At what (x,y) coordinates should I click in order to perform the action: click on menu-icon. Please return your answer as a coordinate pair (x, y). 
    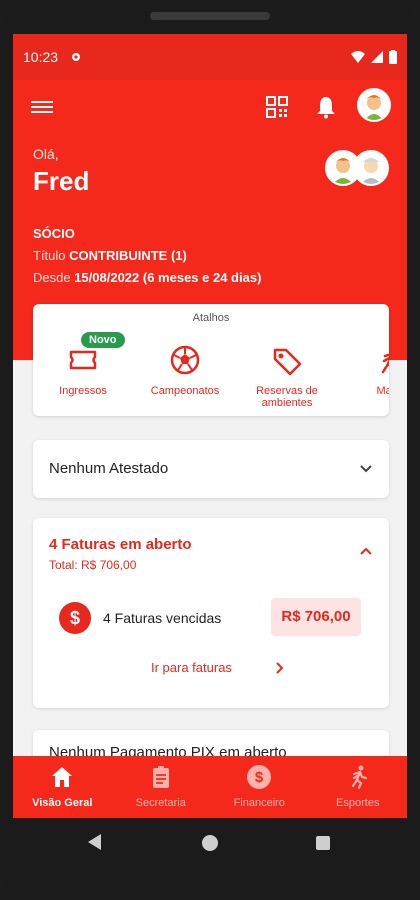
    Looking at the image, I should click on (42, 108).